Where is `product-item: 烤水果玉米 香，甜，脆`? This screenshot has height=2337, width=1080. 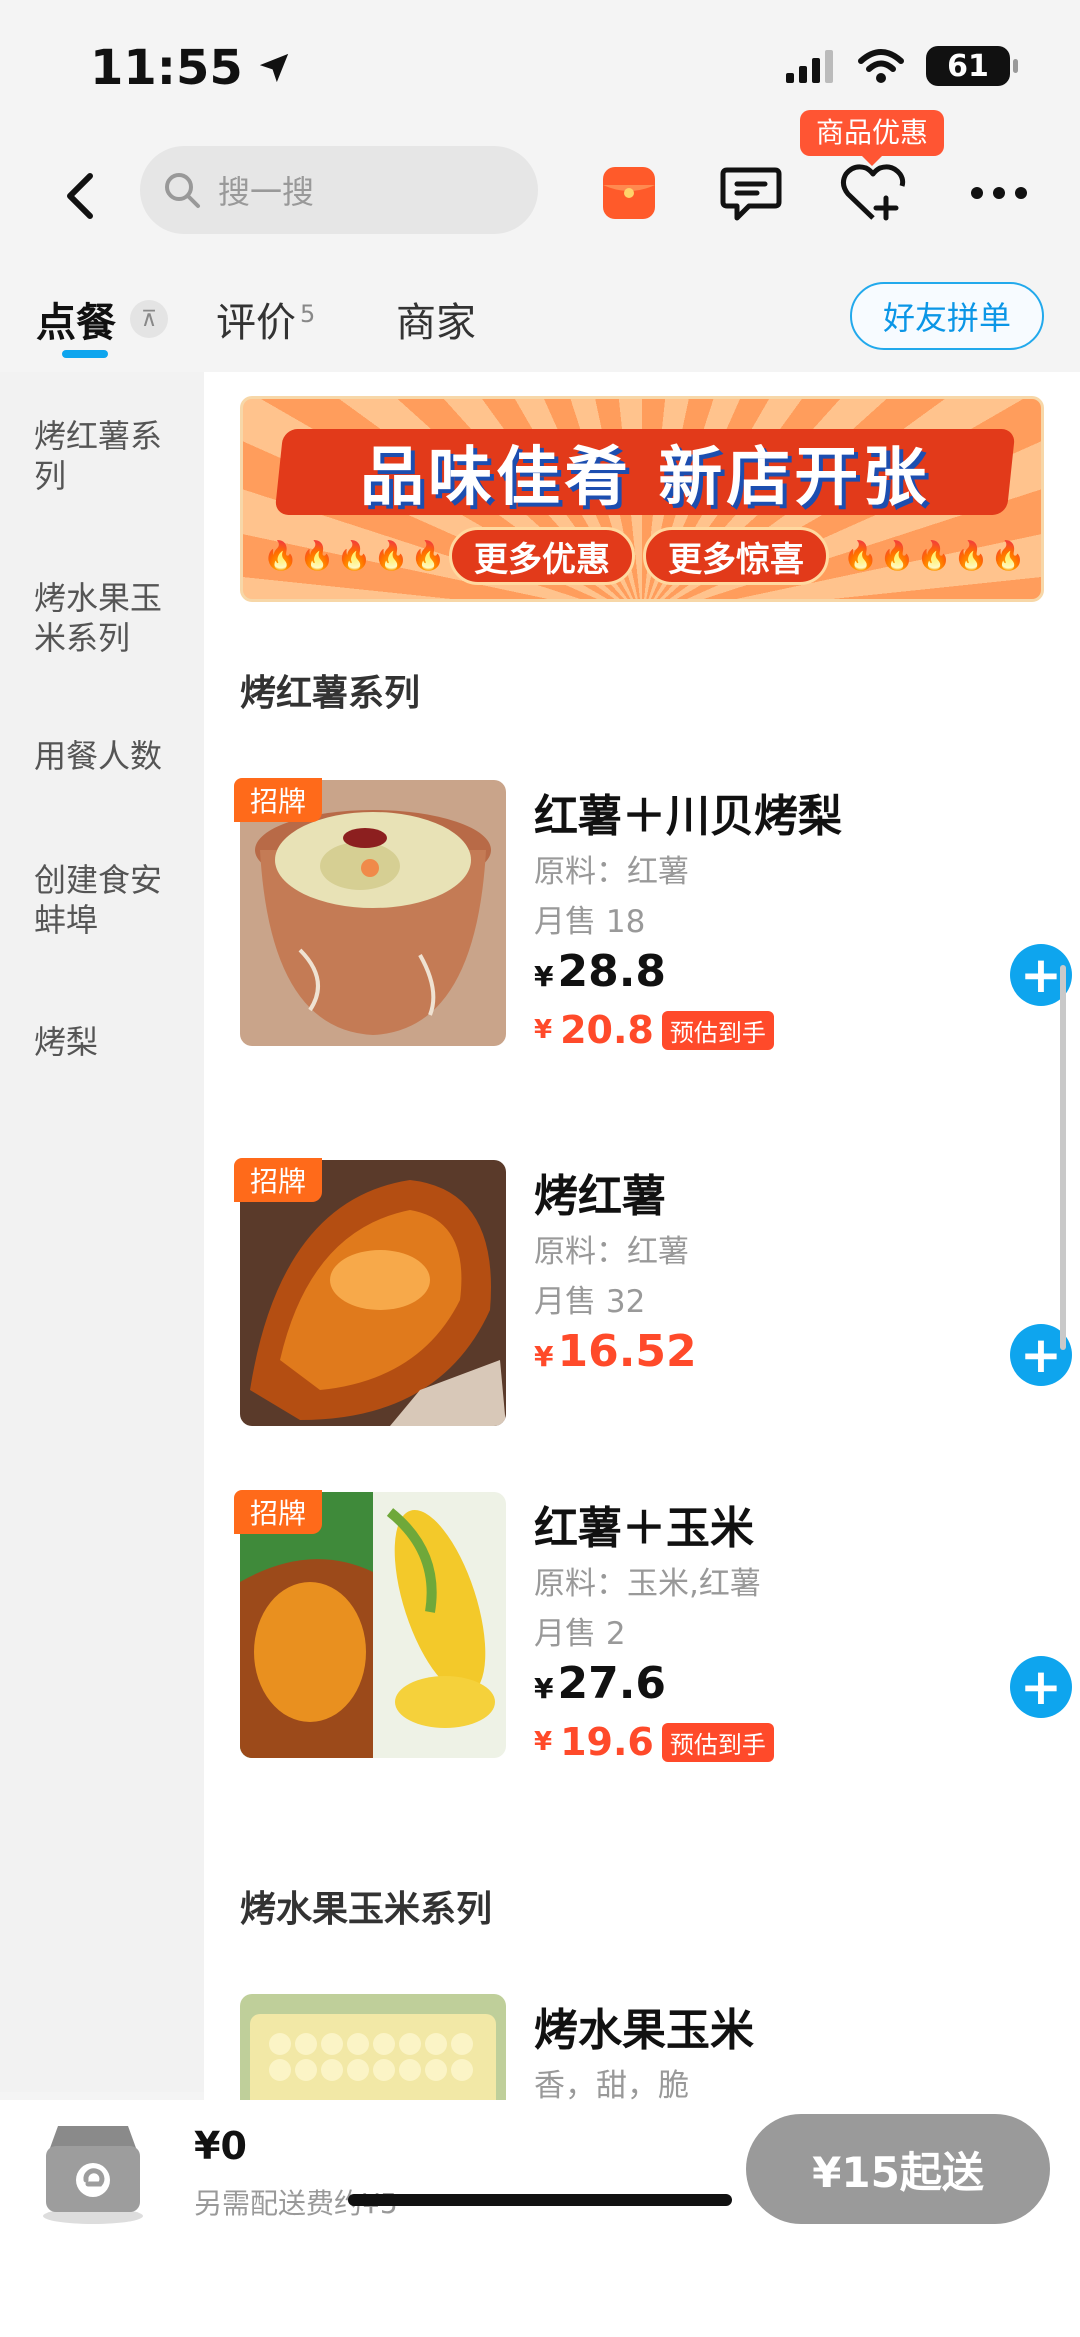
product-item: 烤水果玉米 香，甜，脆 is located at coordinates (642, 2048).